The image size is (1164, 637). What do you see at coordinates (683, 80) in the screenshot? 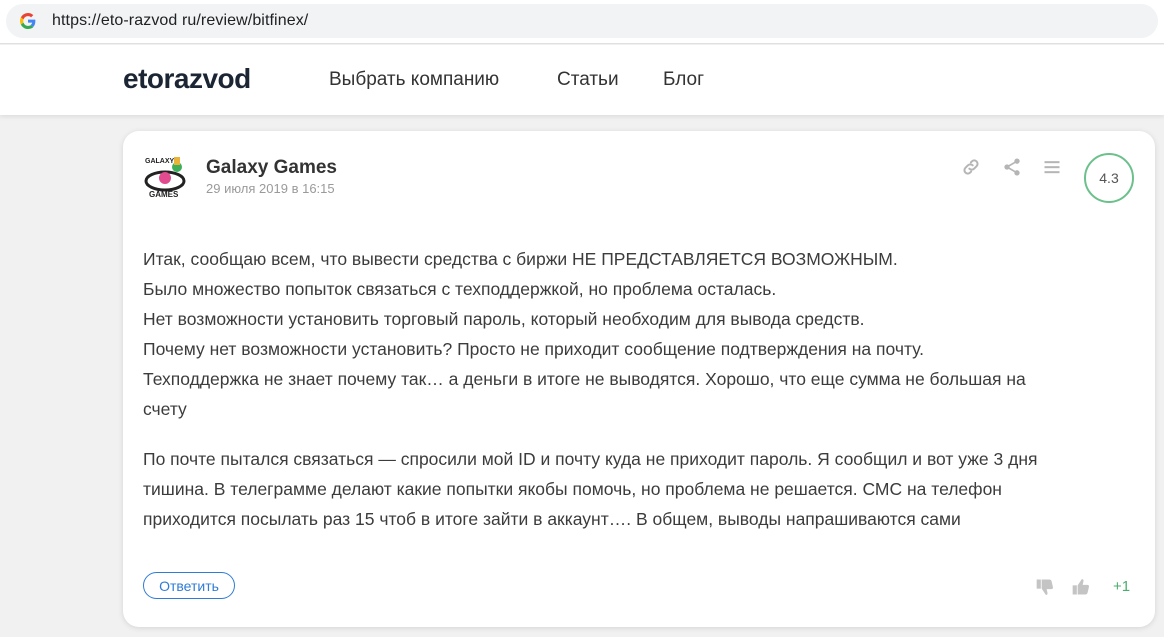
I see `nav-blog: Блог` at bounding box center [683, 80].